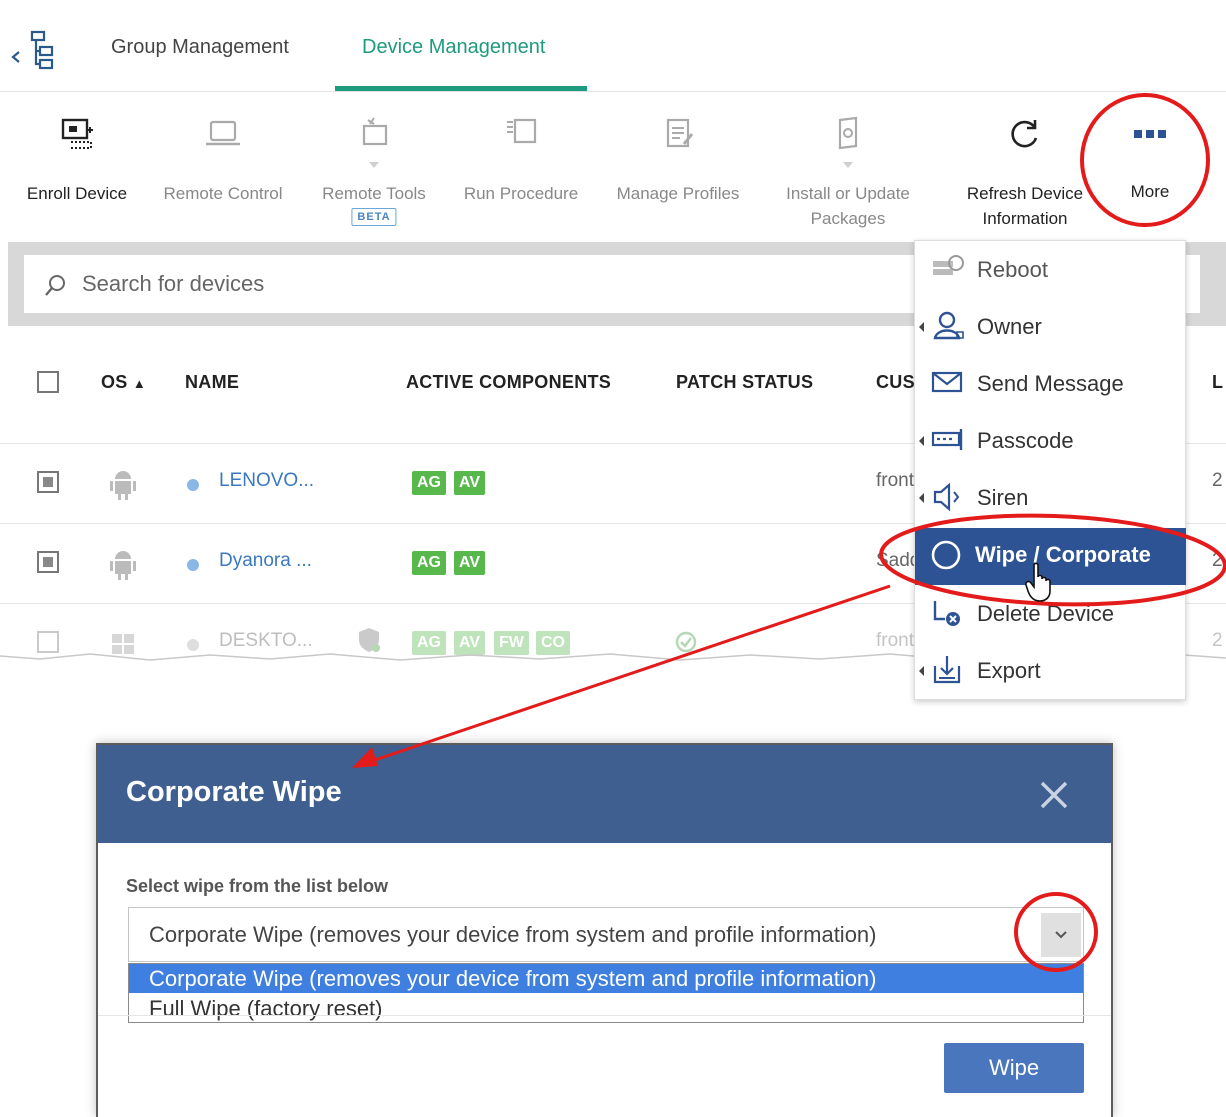 This screenshot has height=1117, width=1226. Describe the element at coordinates (200, 47) in the screenshot. I see `tab-group-management: Group Management` at that location.